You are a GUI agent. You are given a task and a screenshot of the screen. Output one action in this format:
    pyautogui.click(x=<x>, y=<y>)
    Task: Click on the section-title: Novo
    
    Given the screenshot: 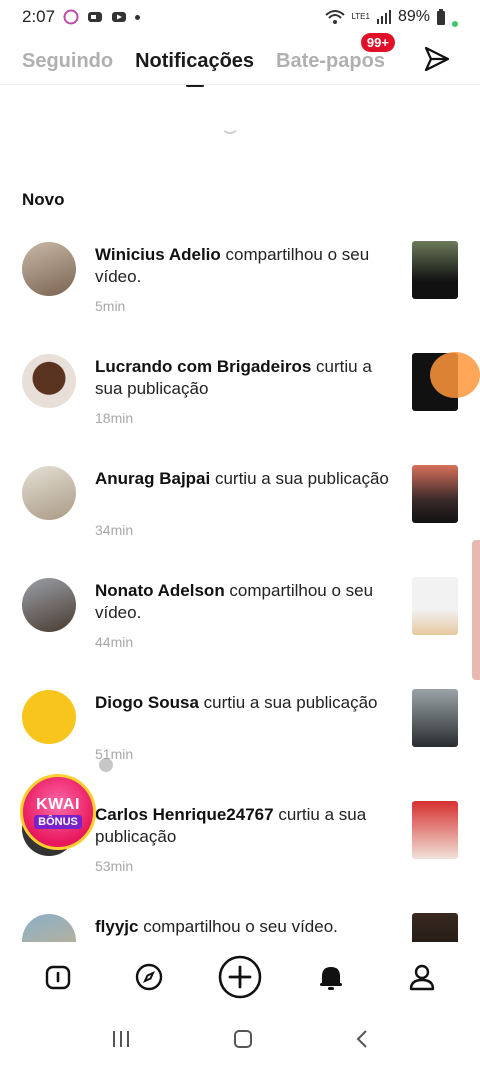 What is the action you would take?
    pyautogui.click(x=43, y=199)
    